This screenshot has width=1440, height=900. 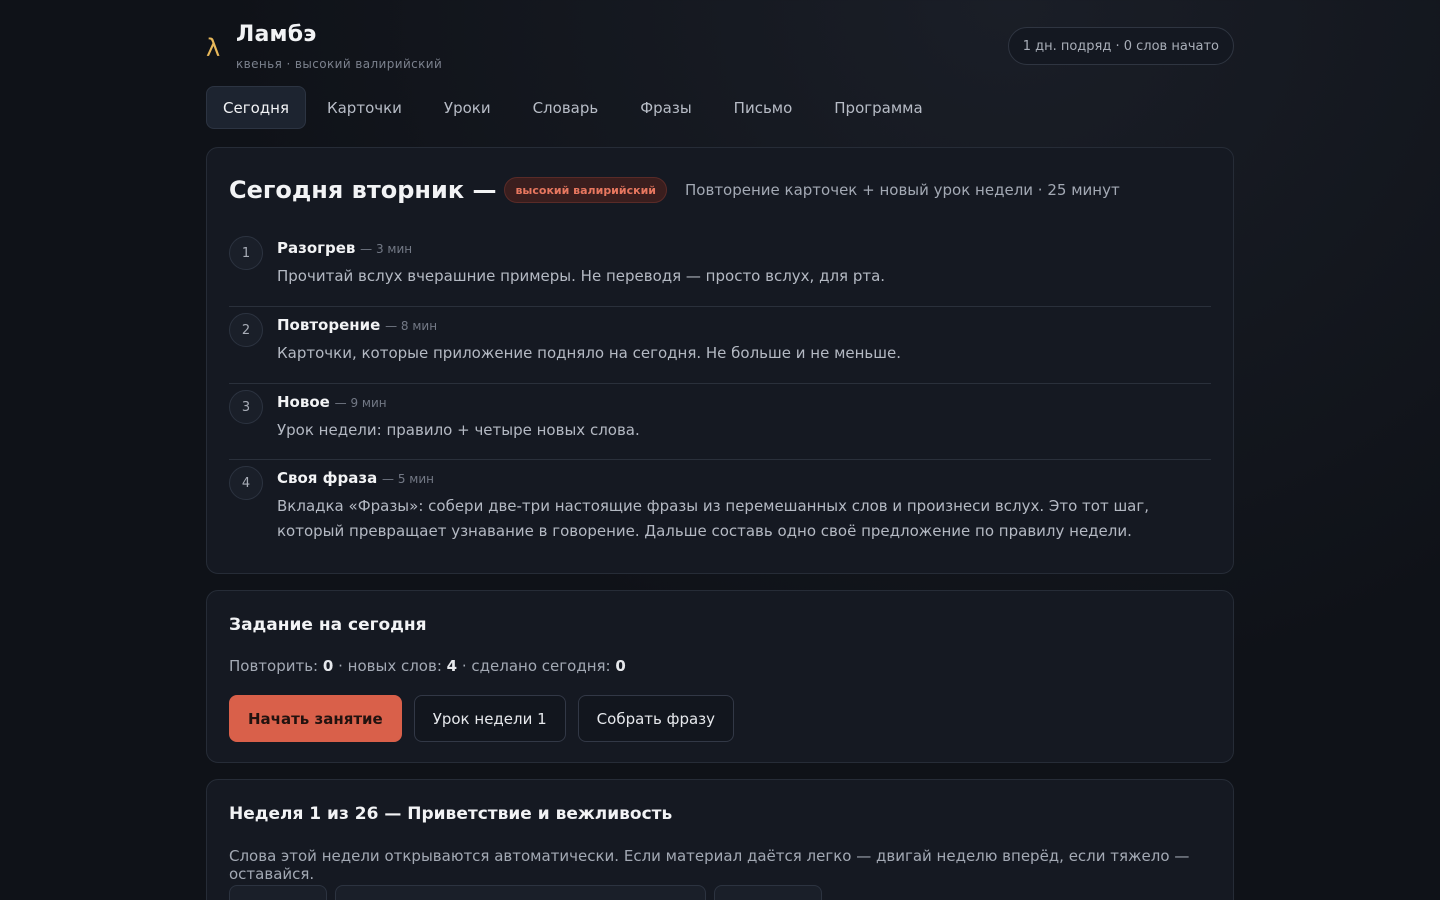 What do you see at coordinates (274, 666) in the screenshot?
I see `review-label: Повторить:` at bounding box center [274, 666].